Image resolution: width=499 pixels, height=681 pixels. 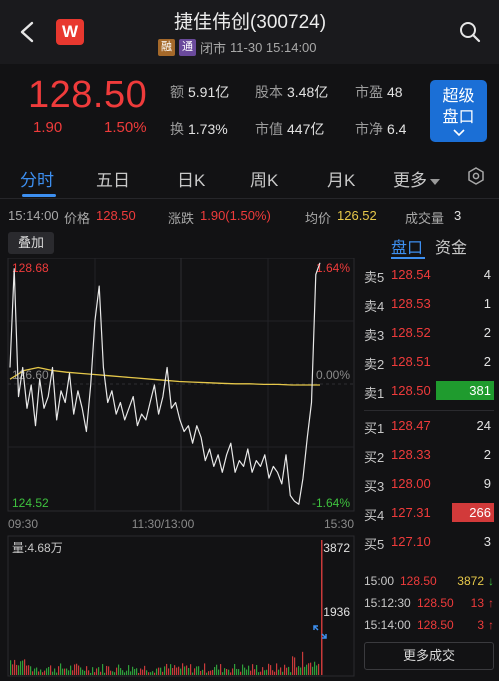 I want to click on trade-row: 15:12:30 128.50 13 ↑, so click(x=430, y=604).